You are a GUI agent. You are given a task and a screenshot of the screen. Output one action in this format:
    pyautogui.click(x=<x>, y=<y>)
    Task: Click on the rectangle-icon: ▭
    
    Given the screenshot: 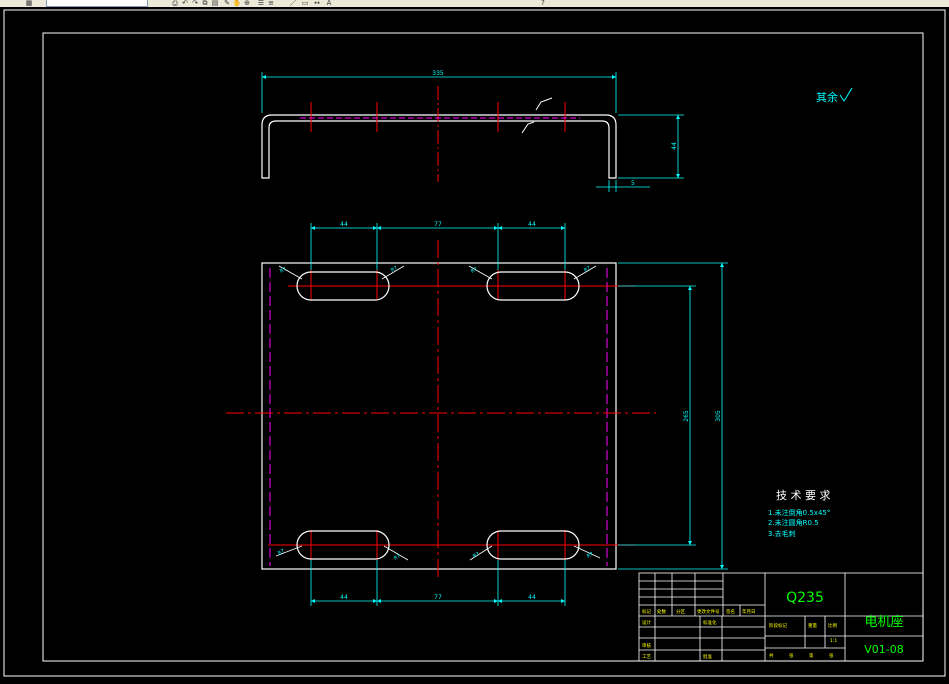 What is the action you would take?
    pyautogui.click(x=305, y=3)
    